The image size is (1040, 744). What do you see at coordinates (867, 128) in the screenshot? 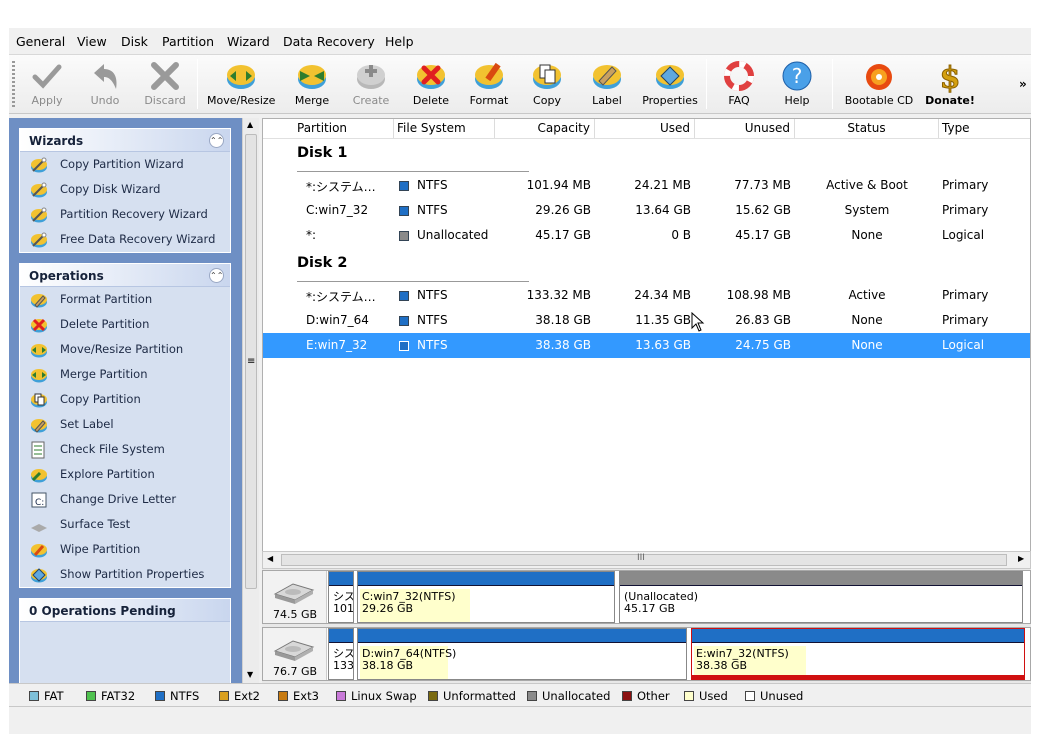
I see `col-status: Status` at bounding box center [867, 128].